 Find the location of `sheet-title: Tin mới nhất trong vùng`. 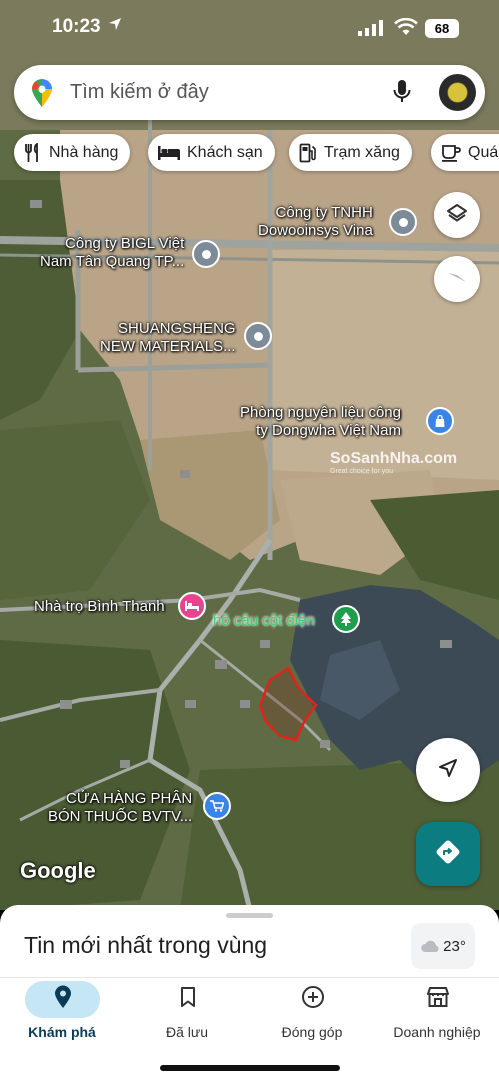

sheet-title: Tin mới nhất trong vùng is located at coordinates (146, 945).